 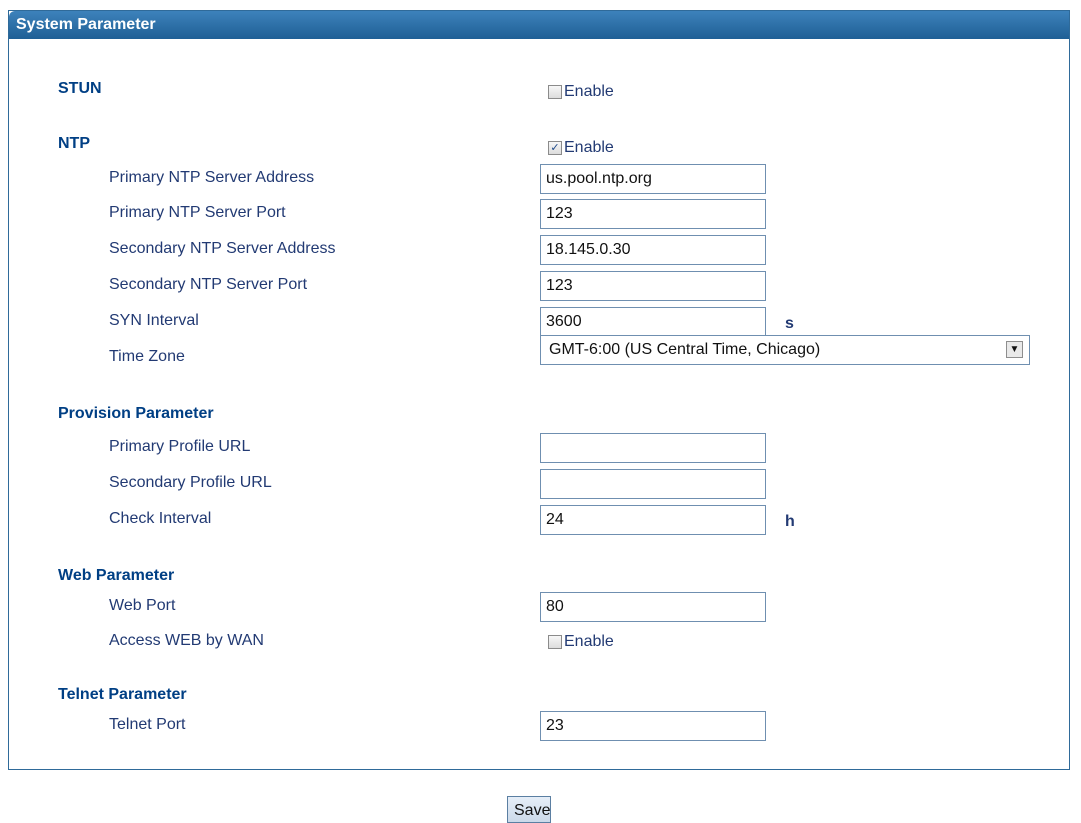 I want to click on primary-profile-url-input, so click(x=653, y=448).